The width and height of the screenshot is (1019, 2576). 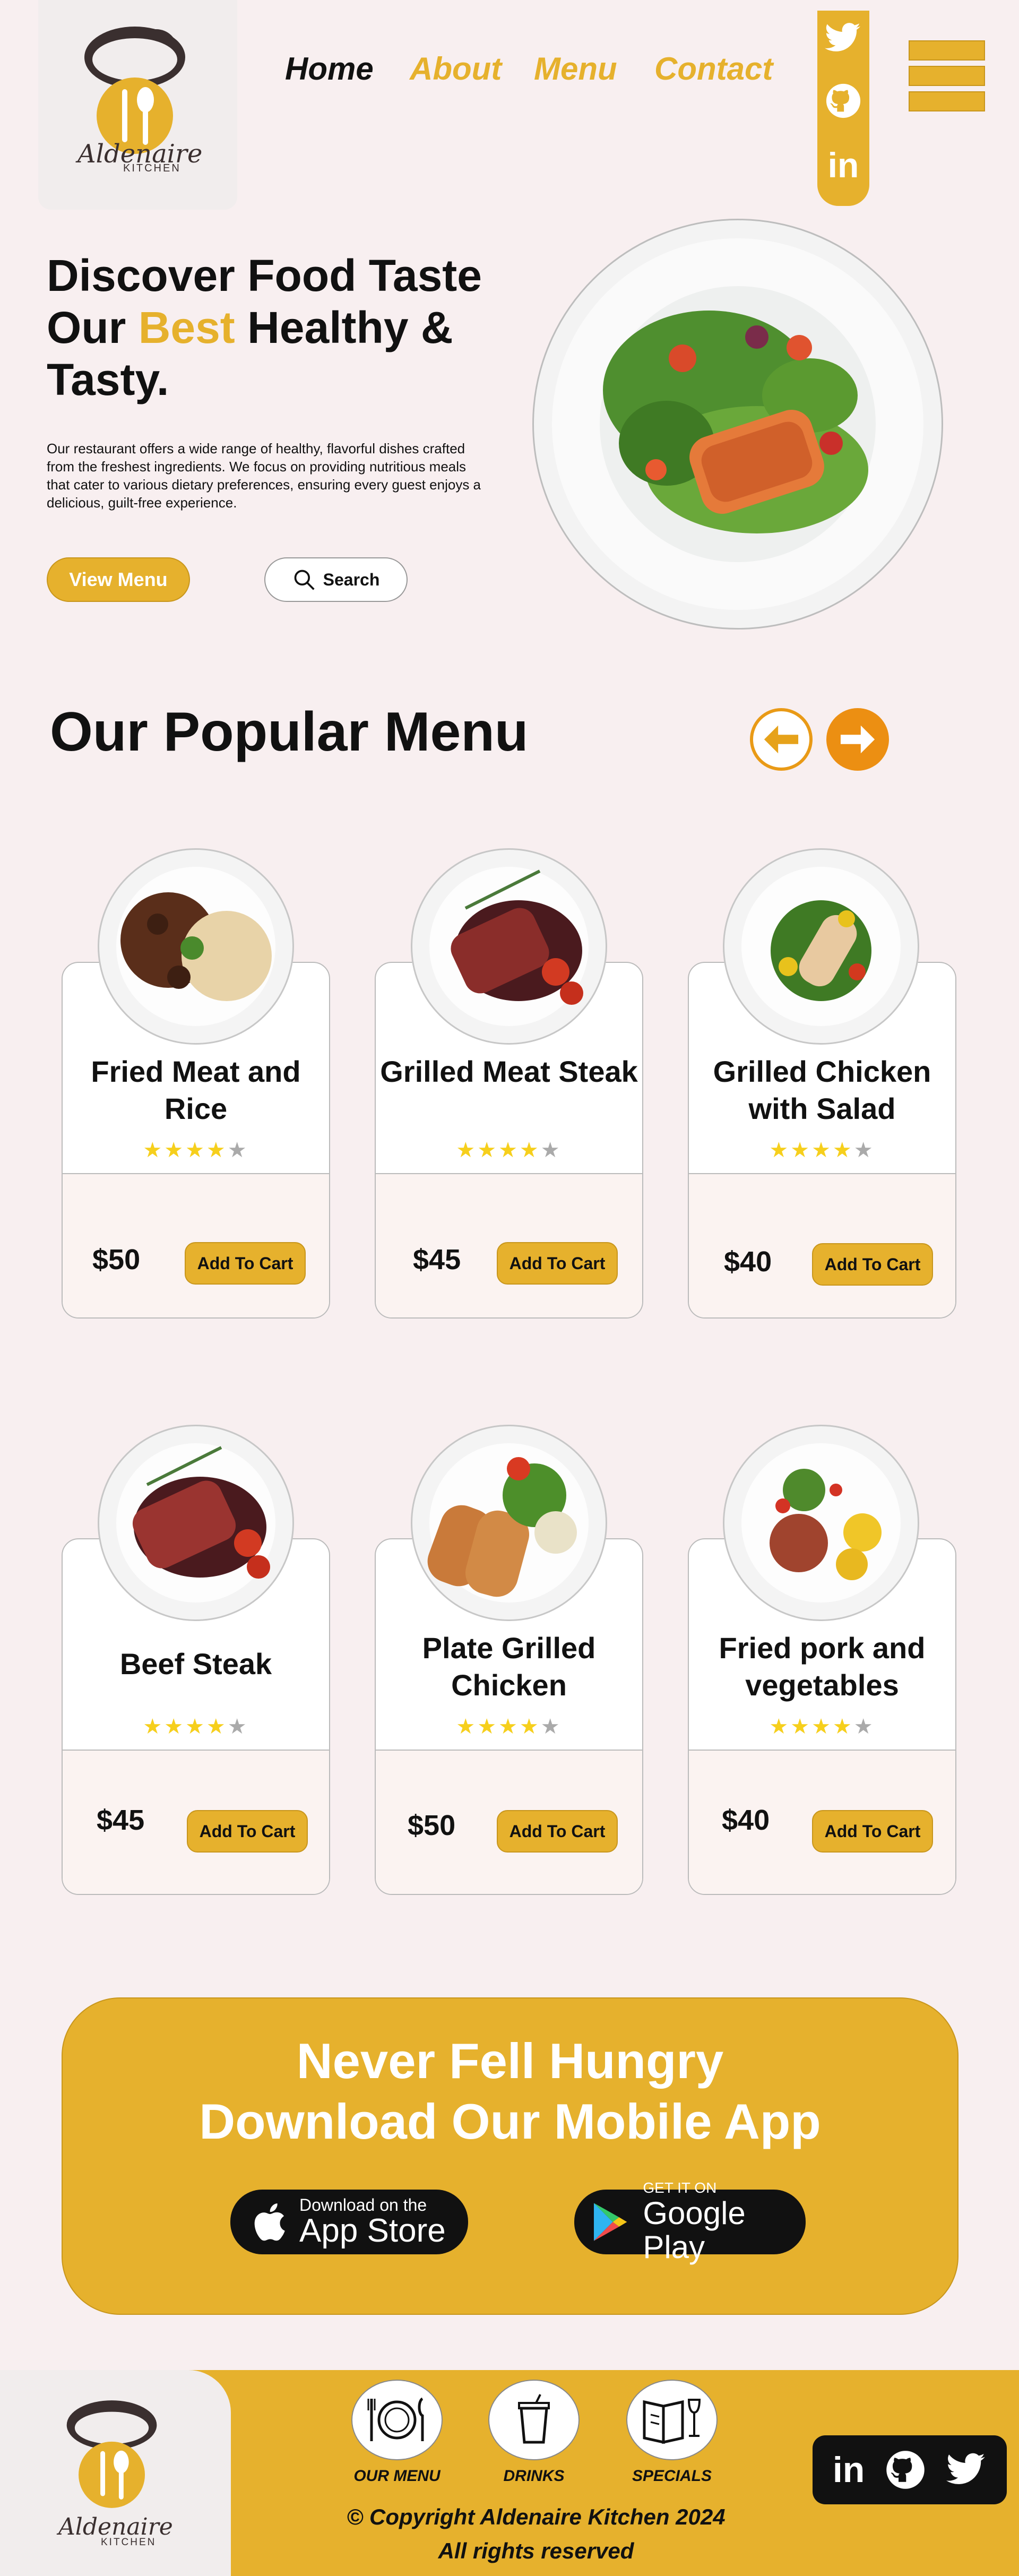 What do you see at coordinates (187, 327) in the screenshot?
I see `hero-title-best: Best` at bounding box center [187, 327].